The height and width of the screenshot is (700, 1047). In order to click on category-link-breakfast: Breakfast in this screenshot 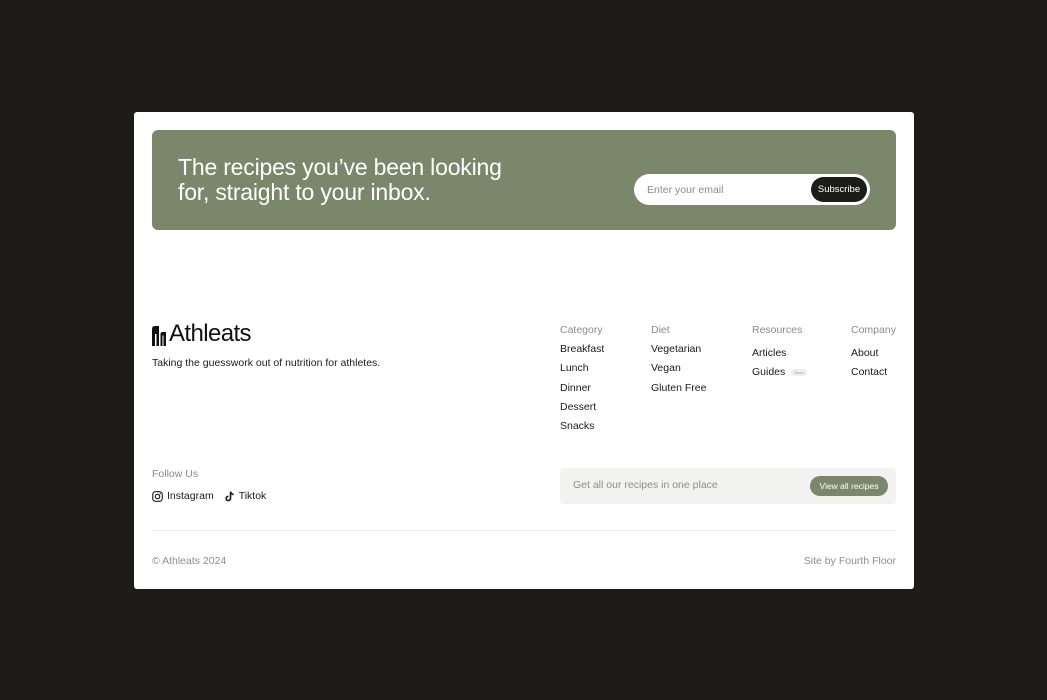, I will do `click(582, 349)`.